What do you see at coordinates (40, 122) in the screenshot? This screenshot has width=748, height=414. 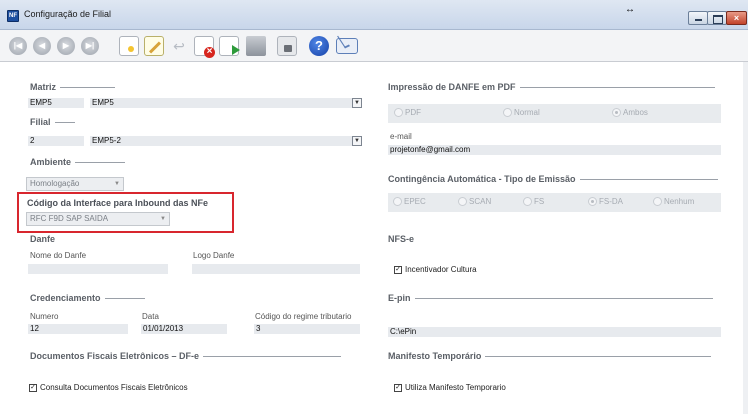 I see `section-title: Filial` at bounding box center [40, 122].